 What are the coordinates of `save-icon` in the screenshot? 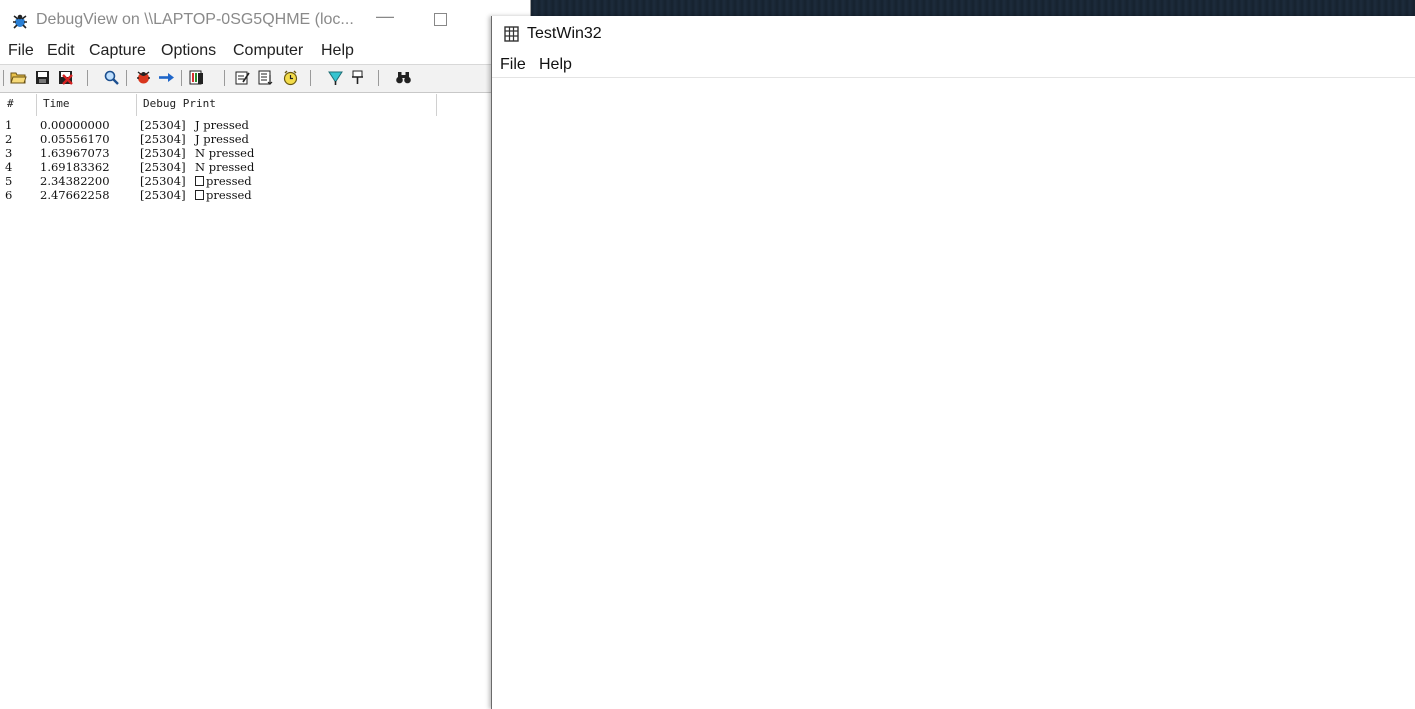 It's located at (42, 77).